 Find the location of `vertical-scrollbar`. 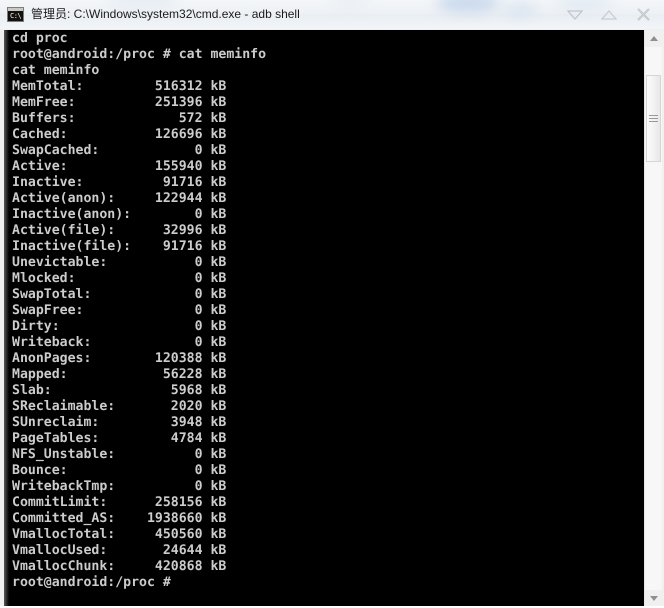

vertical-scrollbar is located at coordinates (653, 318).